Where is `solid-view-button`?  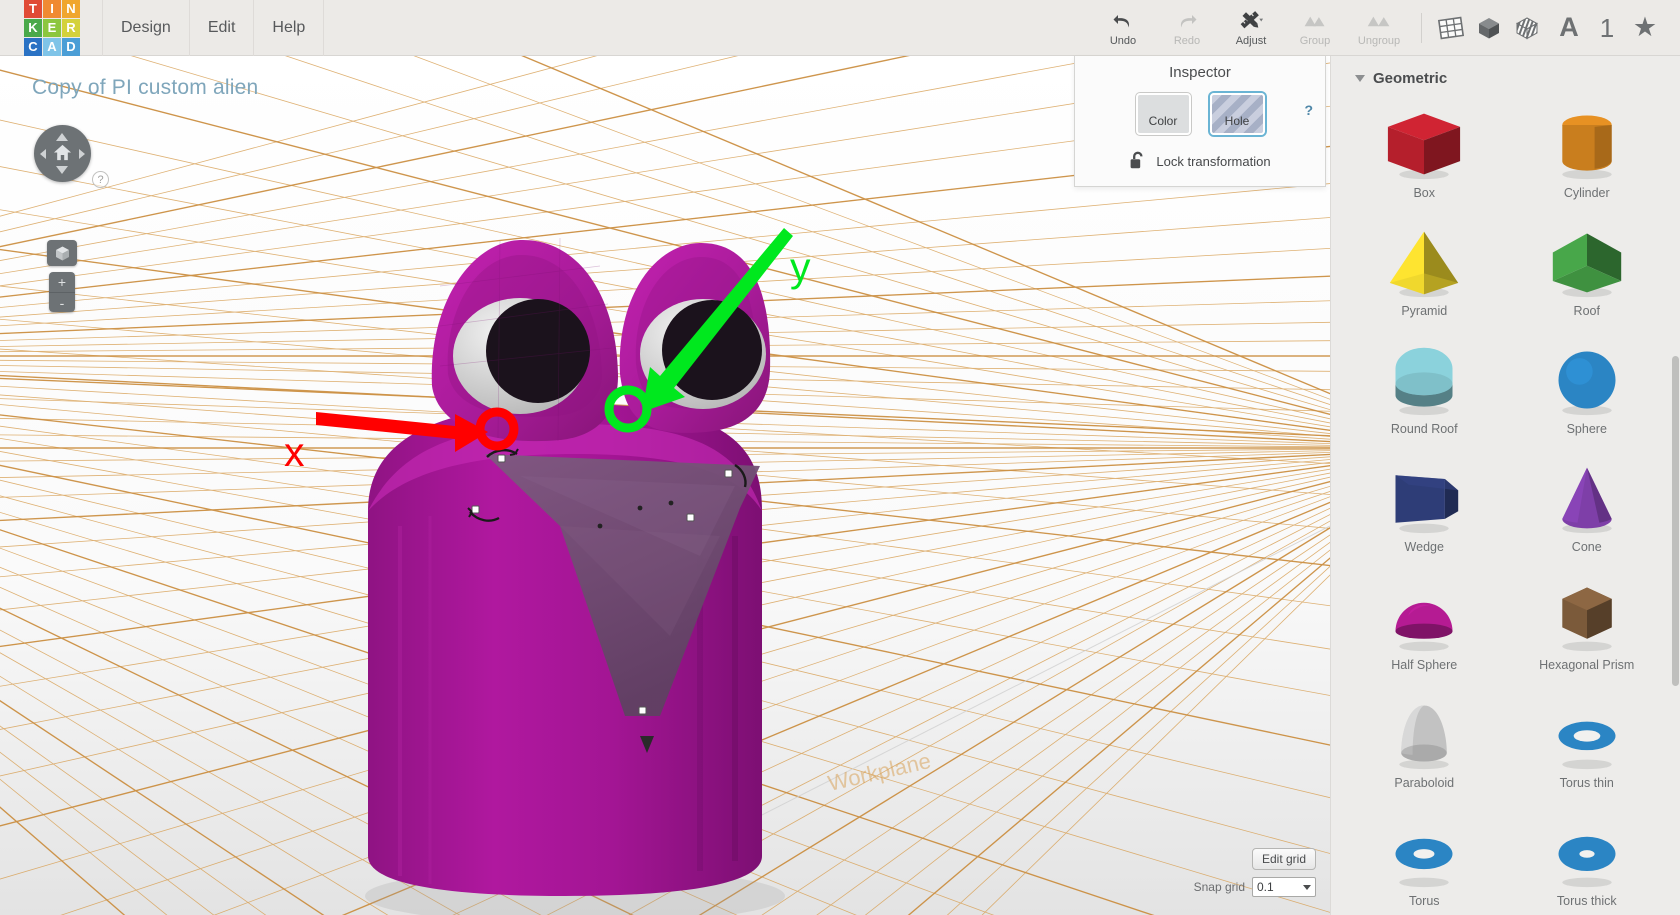 solid-view-button is located at coordinates (1489, 28).